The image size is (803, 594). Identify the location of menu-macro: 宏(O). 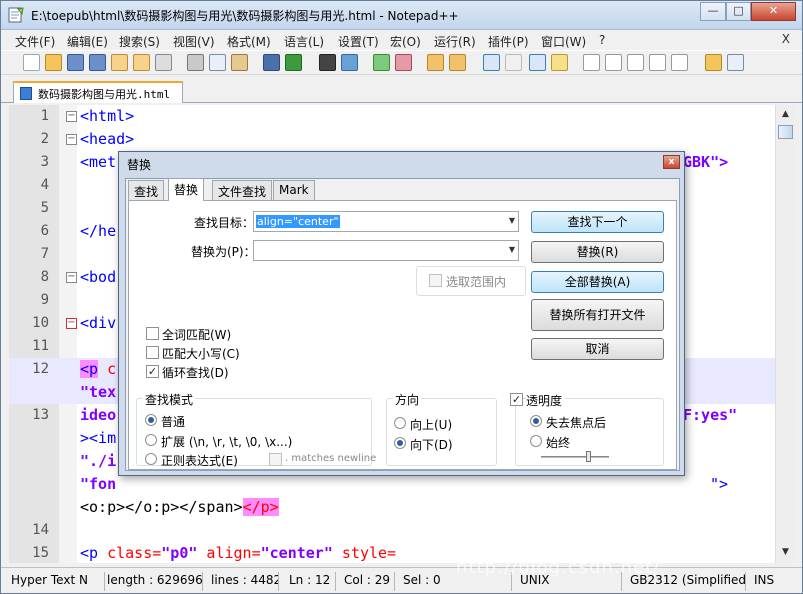
(405, 41).